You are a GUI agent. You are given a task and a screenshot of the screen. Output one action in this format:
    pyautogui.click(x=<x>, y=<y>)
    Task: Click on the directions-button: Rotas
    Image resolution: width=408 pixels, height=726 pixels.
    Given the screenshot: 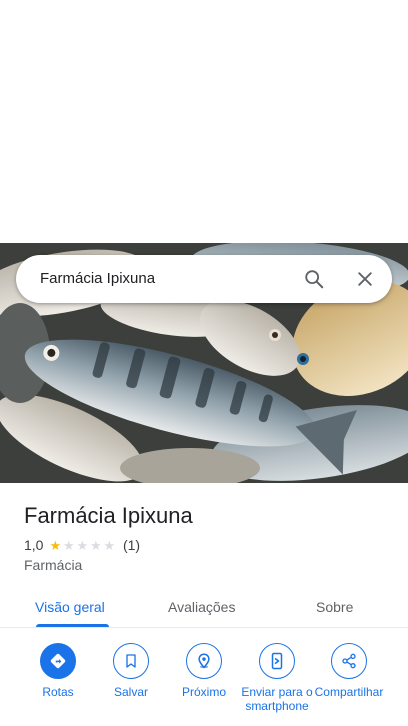 What is the action you would take?
    pyautogui.click(x=58, y=671)
    